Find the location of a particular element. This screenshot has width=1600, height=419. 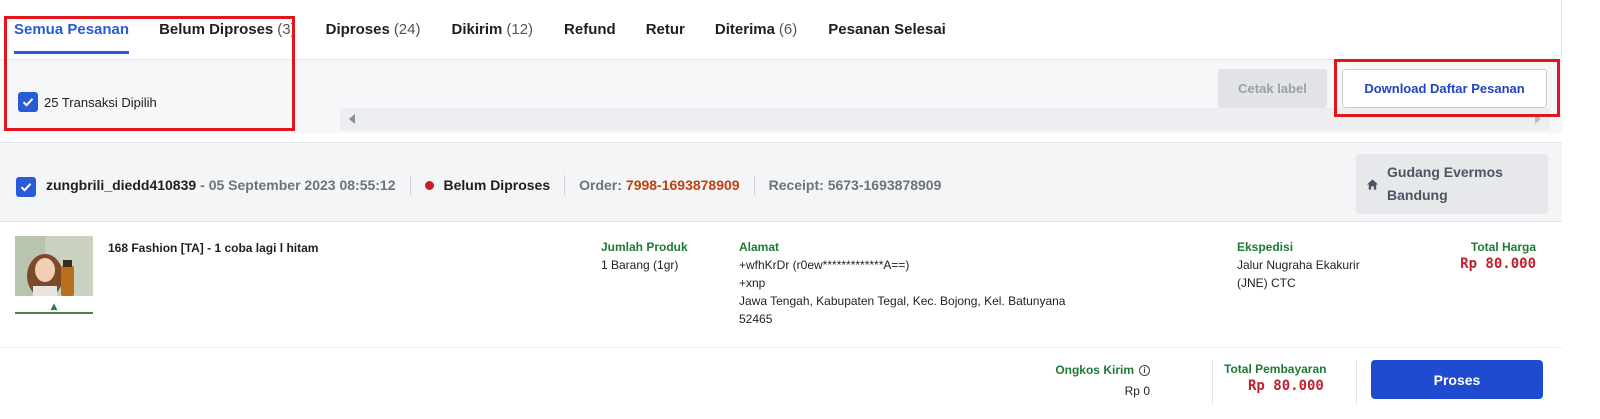

warehouse-name: Gudang Evermos Bandung is located at coordinates (1445, 183).